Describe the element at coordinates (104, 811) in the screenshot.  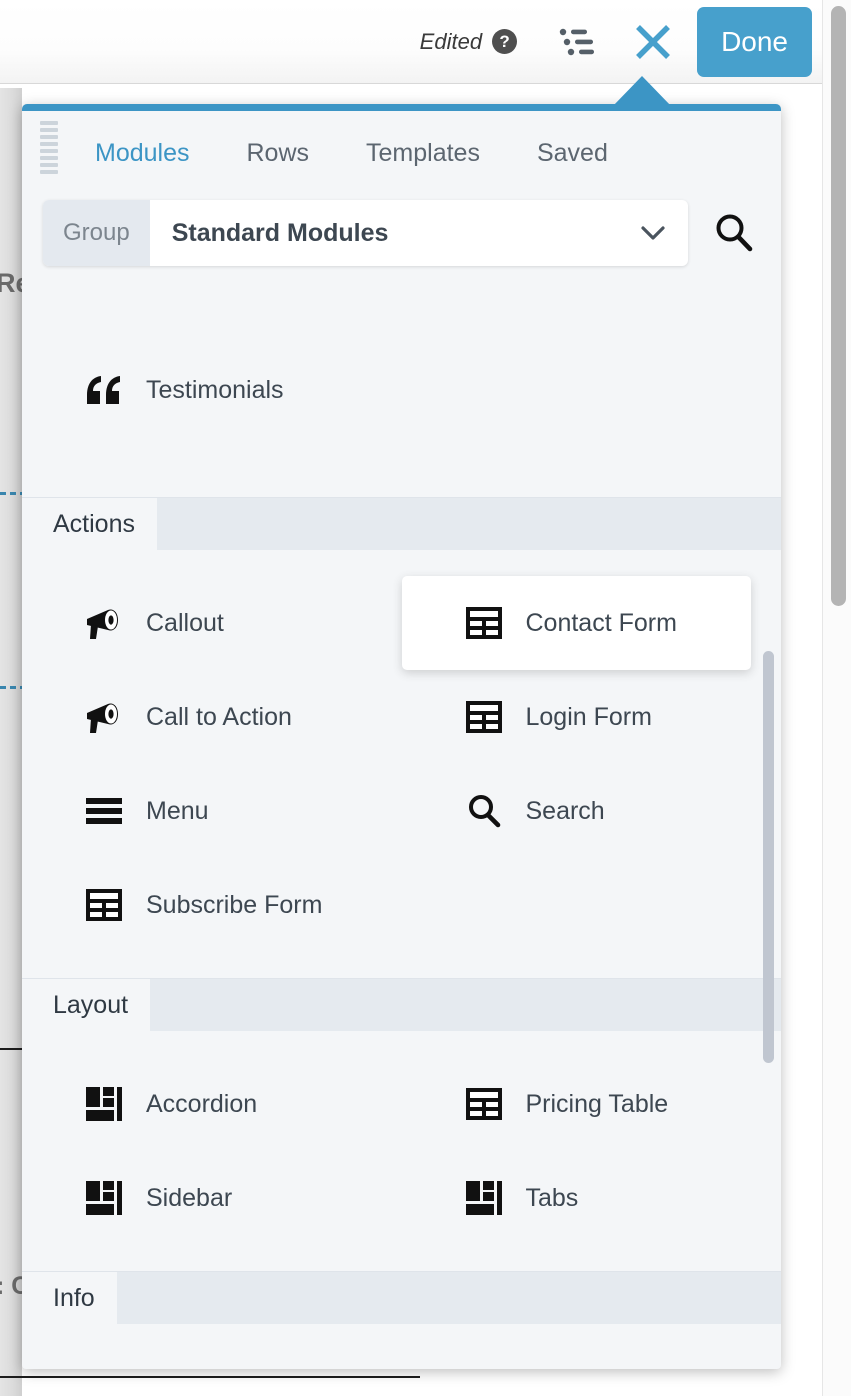
I see `hamburger-menu-icon` at that location.